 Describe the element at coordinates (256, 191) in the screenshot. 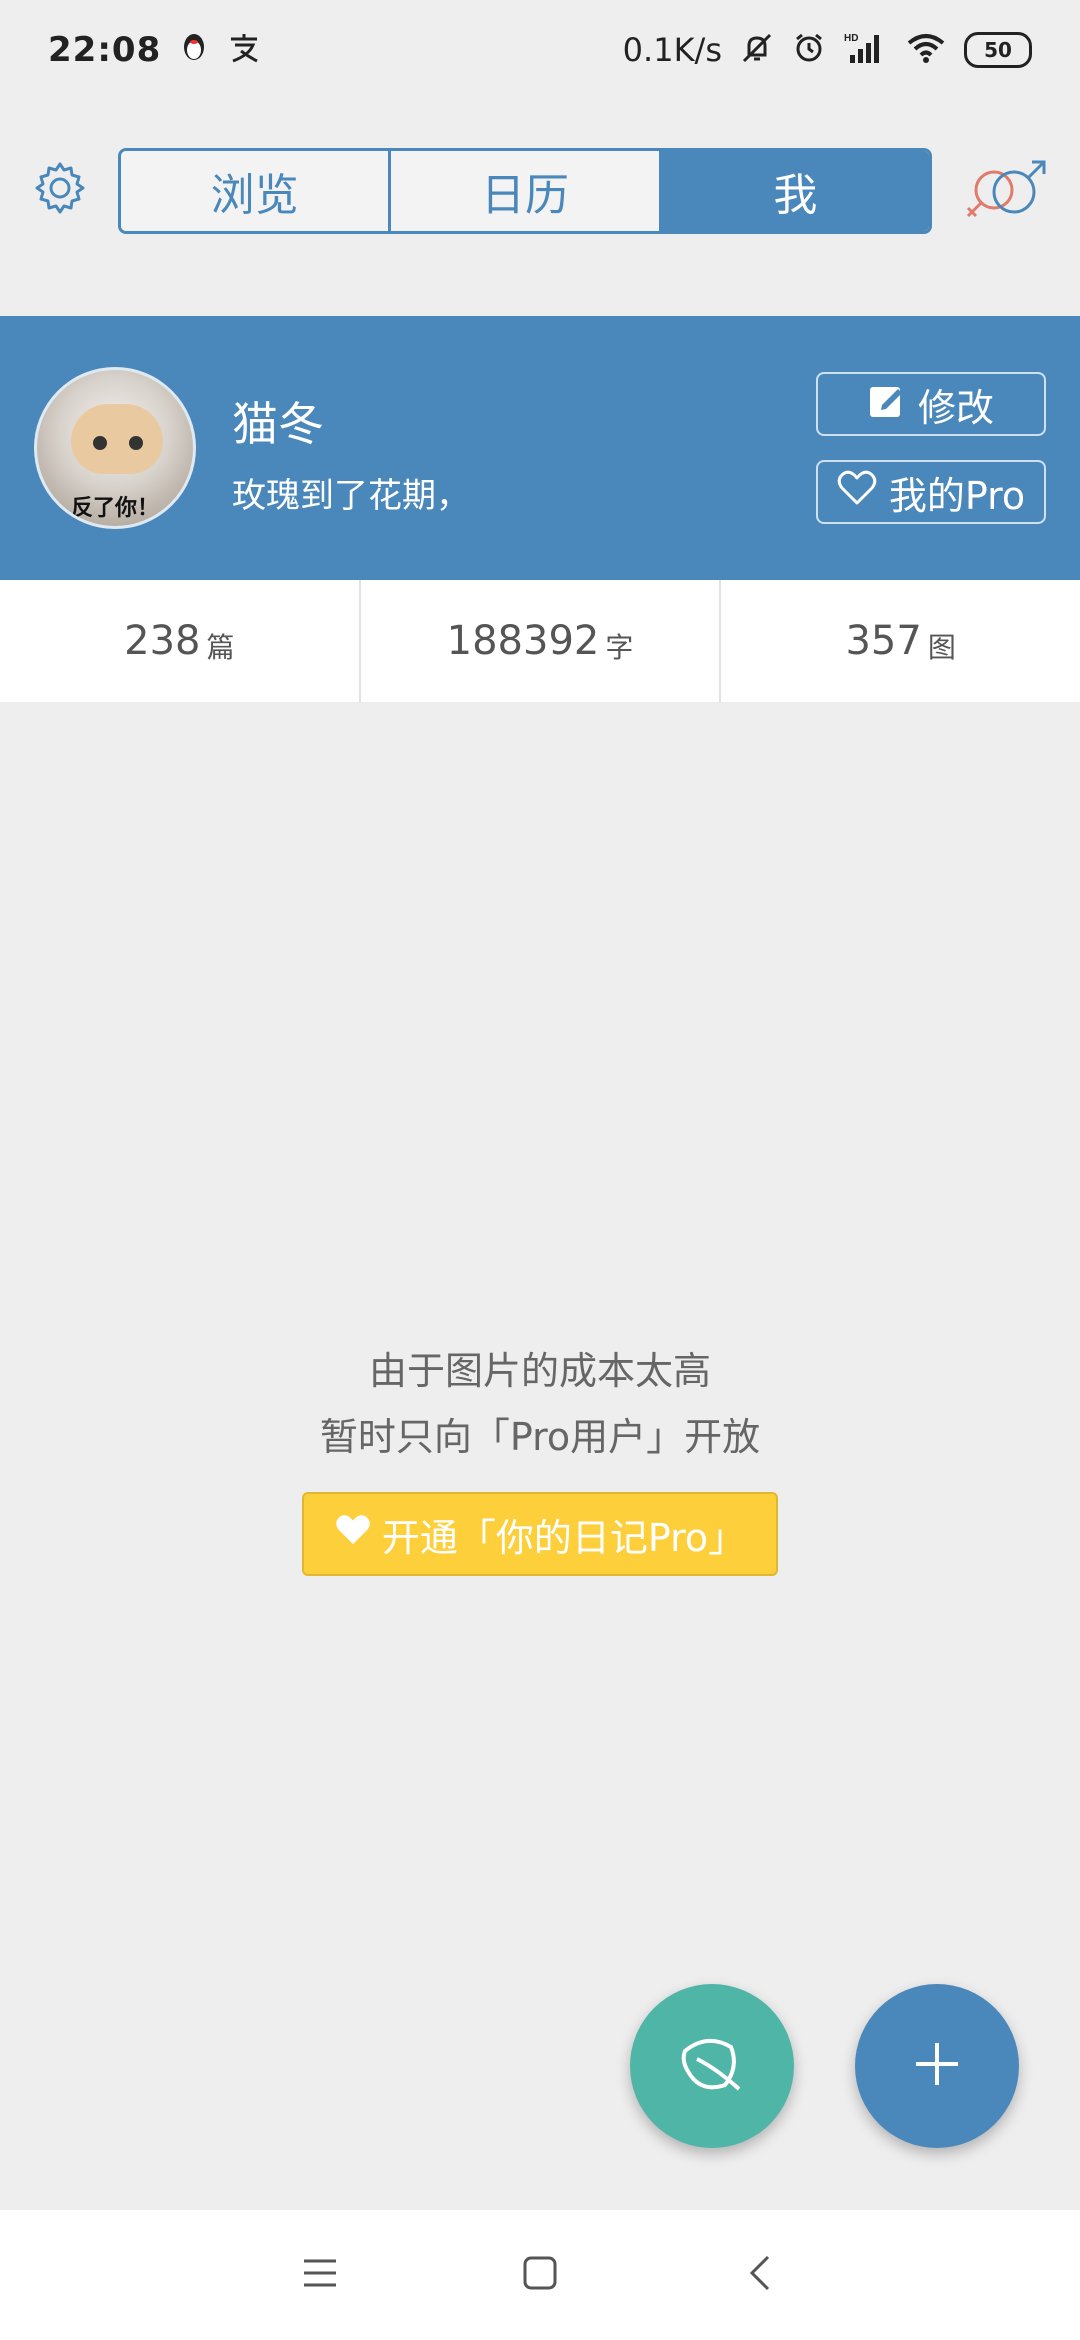

I see `tab-browse: 浏览` at that location.